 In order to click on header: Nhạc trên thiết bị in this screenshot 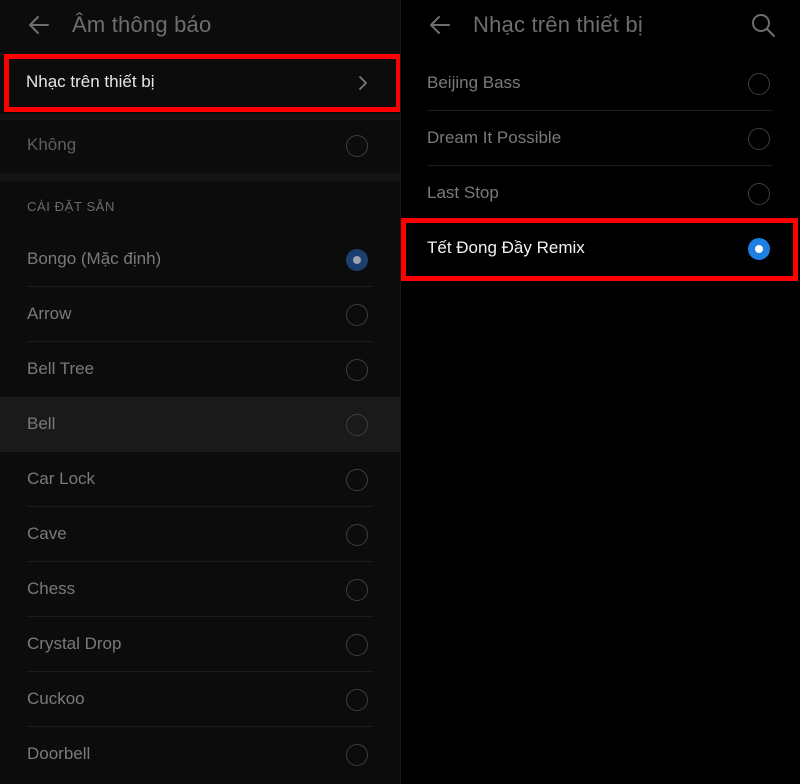, I will do `click(600, 26)`.